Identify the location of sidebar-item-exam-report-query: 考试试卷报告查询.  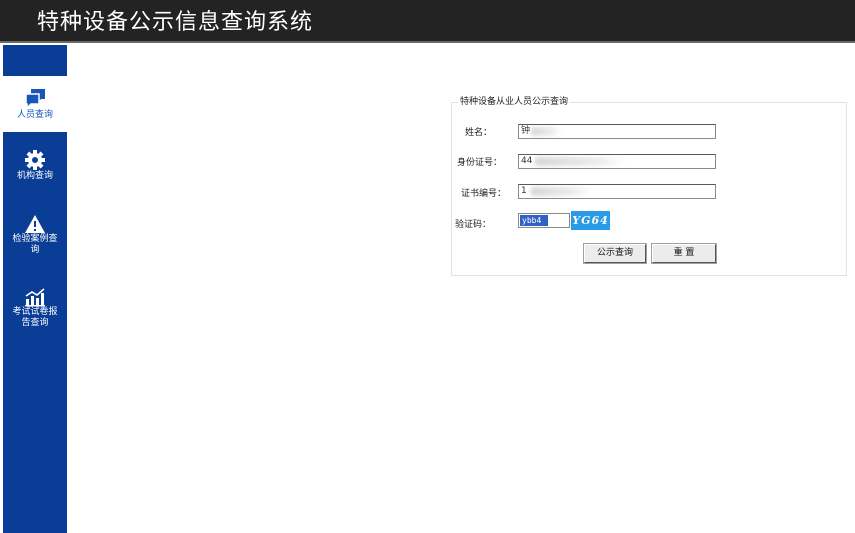
(35, 313).